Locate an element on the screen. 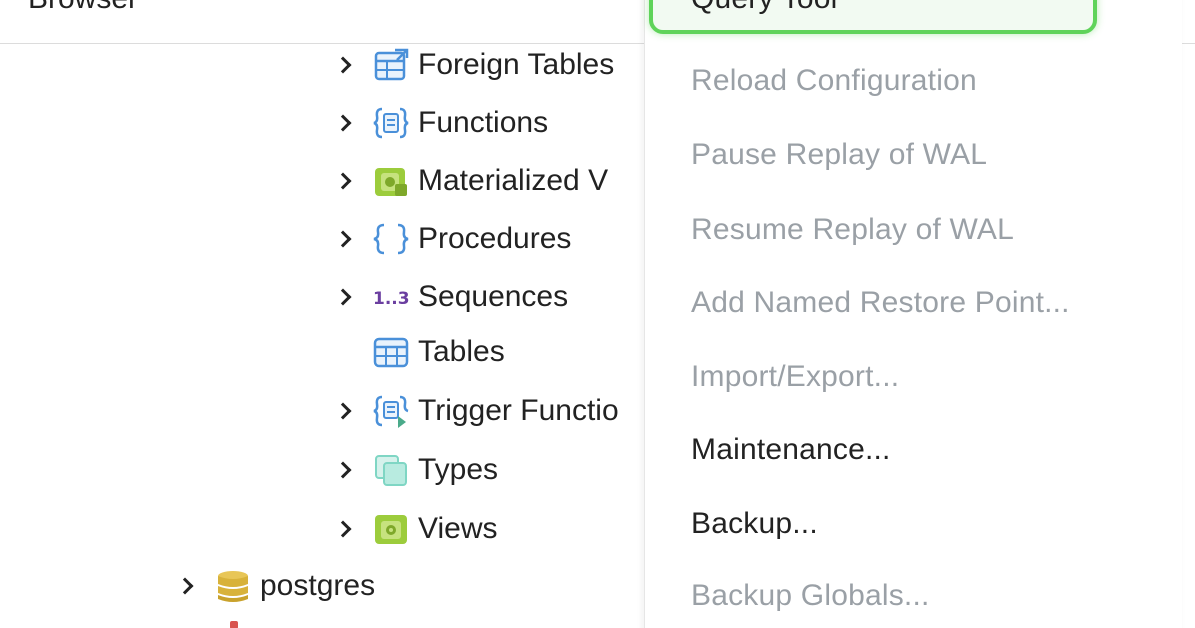 Image resolution: width=1195 pixels, height=628 pixels. tree-item-procedures: Procedures is located at coordinates (452, 239).